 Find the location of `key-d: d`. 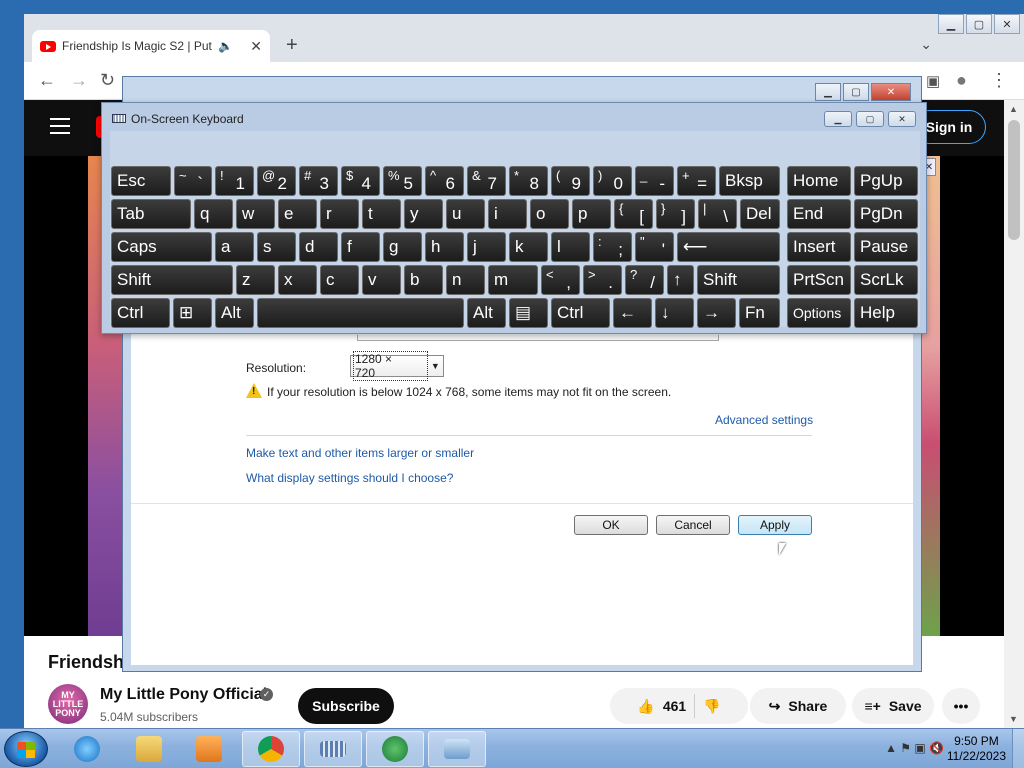

key-d: d is located at coordinates (318, 247).